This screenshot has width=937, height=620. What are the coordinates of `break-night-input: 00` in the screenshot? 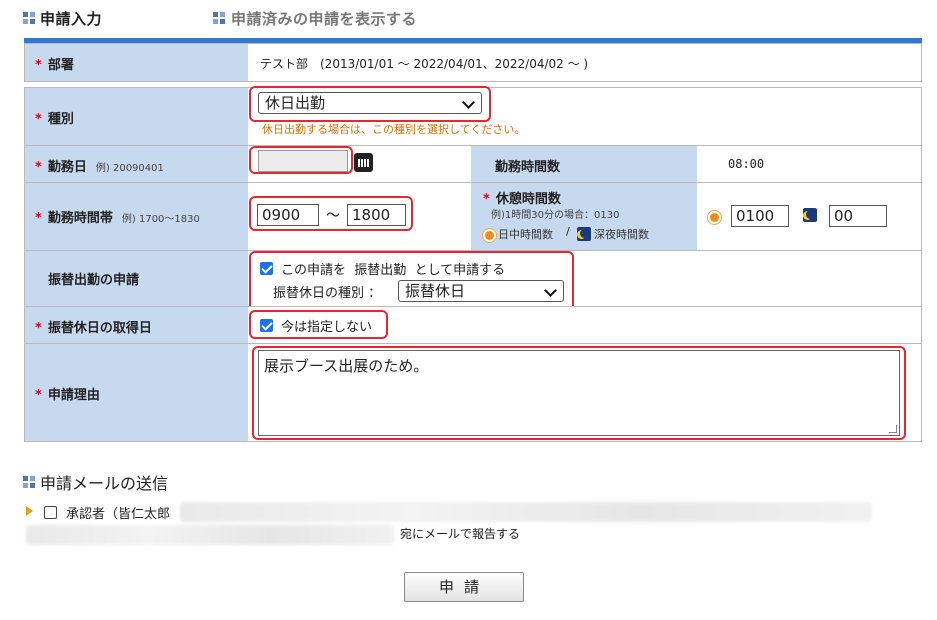 It's located at (858, 216).